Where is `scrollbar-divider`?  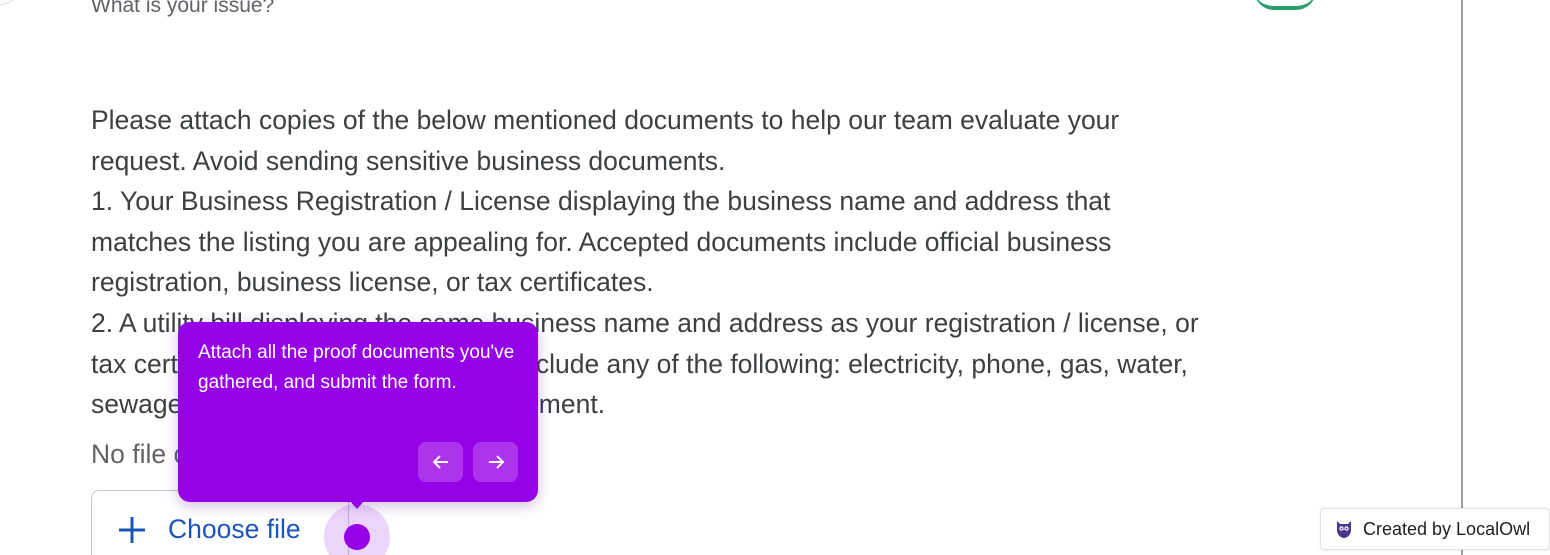
scrollbar-divider is located at coordinates (1462, 277).